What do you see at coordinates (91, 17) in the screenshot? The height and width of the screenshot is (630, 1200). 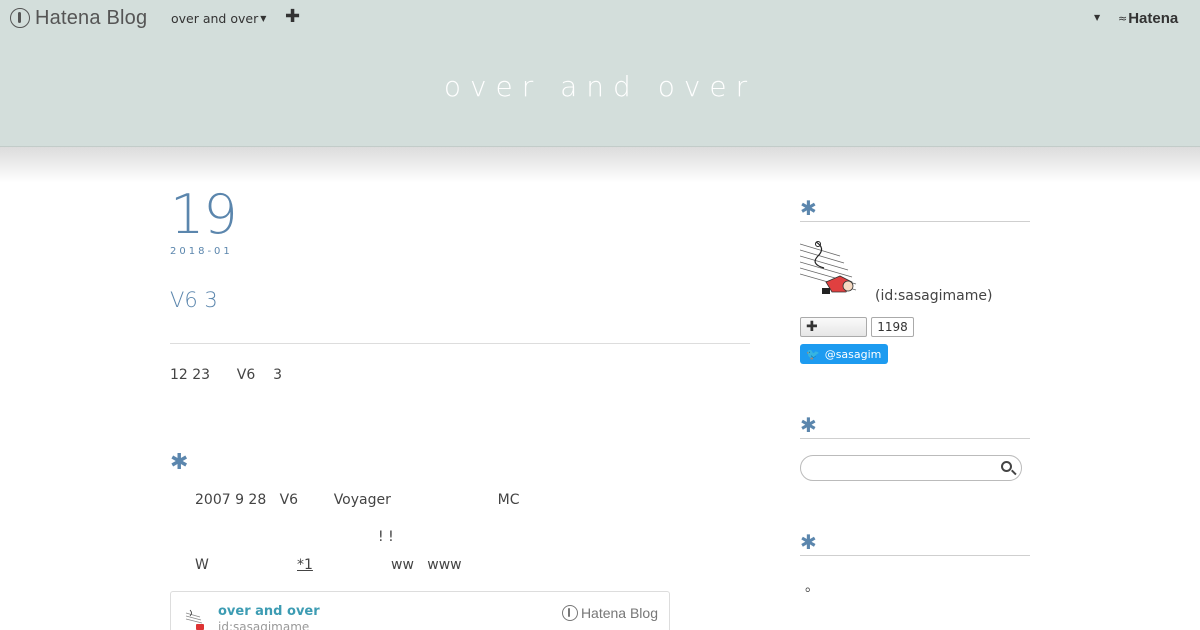 I see `hatena-blog-logo-text: Hatena Blog` at bounding box center [91, 17].